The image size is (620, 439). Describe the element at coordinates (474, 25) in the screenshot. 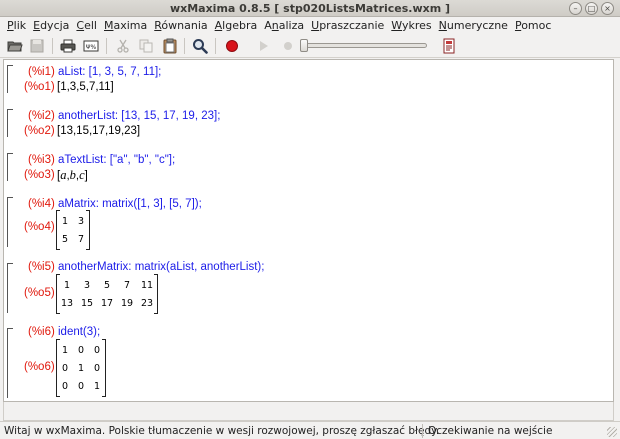

I see `menu-numeryczne: Numeryczne` at that location.